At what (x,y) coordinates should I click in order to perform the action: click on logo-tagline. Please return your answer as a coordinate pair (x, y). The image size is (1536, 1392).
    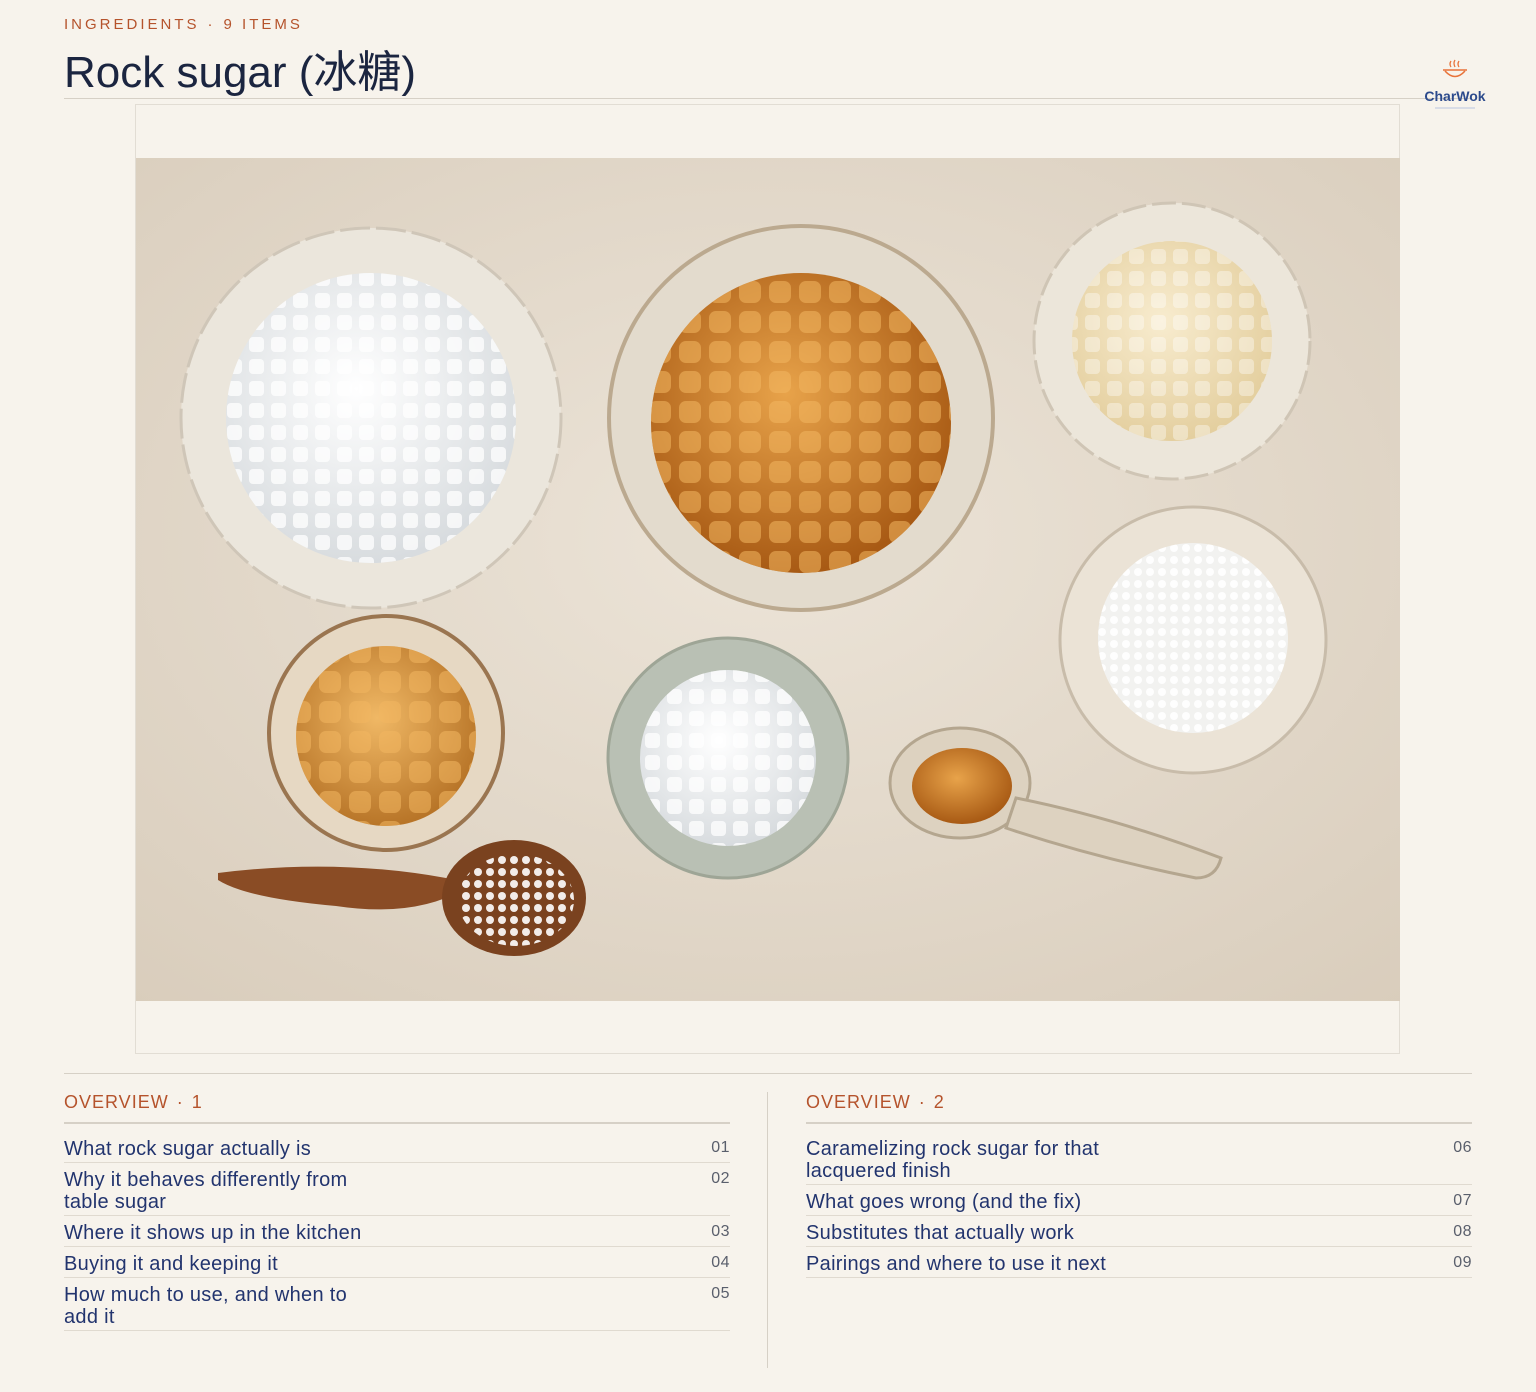
    Looking at the image, I should click on (1455, 108).